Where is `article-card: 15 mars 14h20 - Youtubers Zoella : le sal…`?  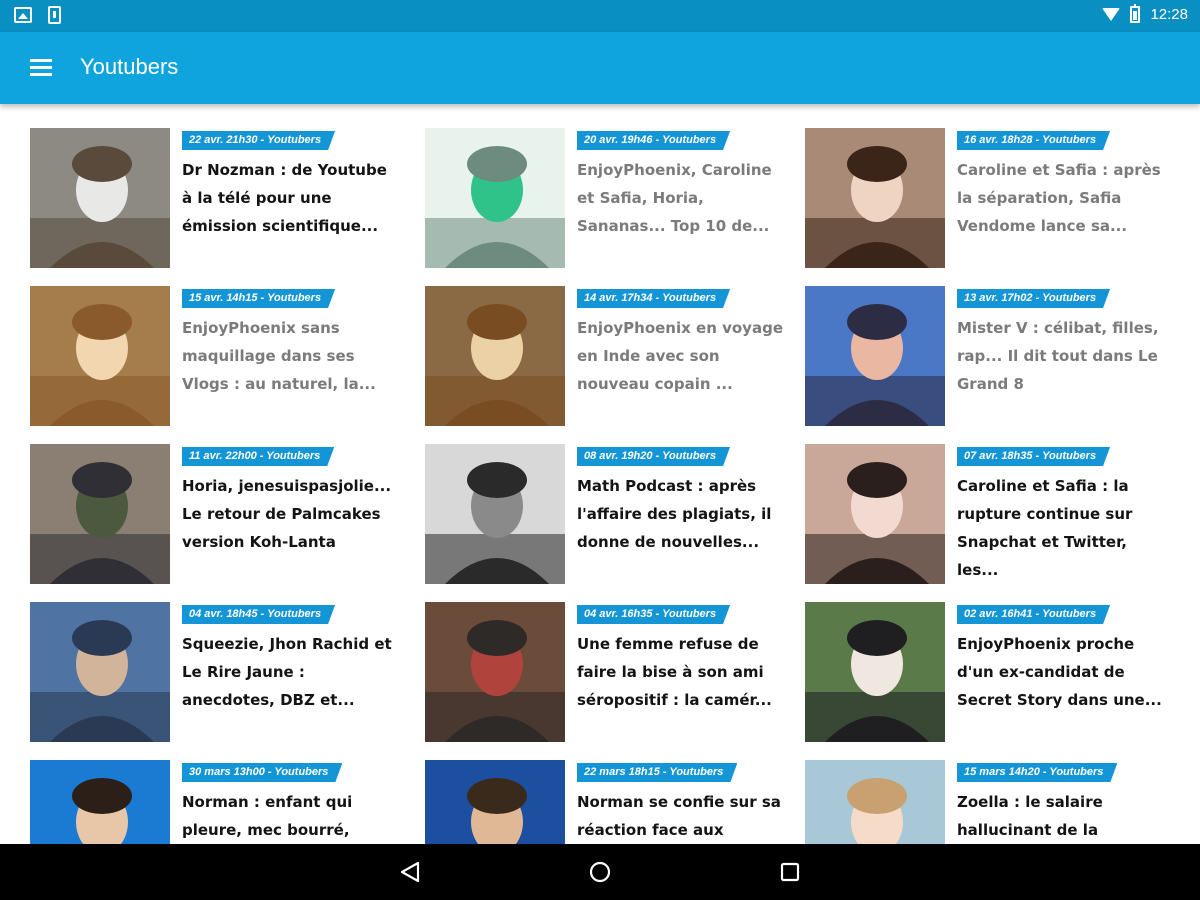
article-card: 15 mars 14h20 - Youtubers Zoella : le sal… is located at coordinates (990, 802).